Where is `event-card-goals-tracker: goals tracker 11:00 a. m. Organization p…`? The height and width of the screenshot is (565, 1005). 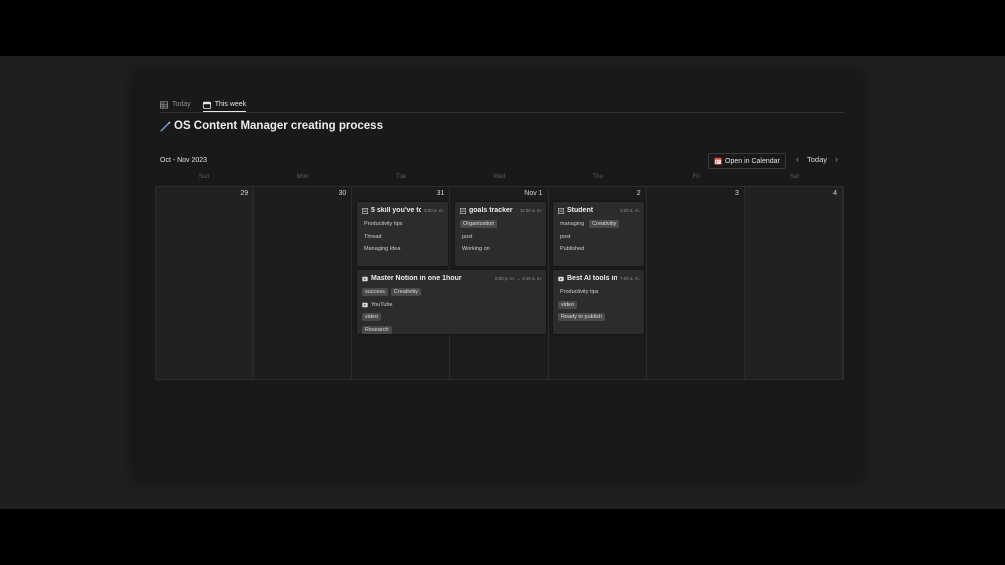
event-card-goals-tracker: goals tracker 11:00 a. m. Organization p… is located at coordinates (500, 234).